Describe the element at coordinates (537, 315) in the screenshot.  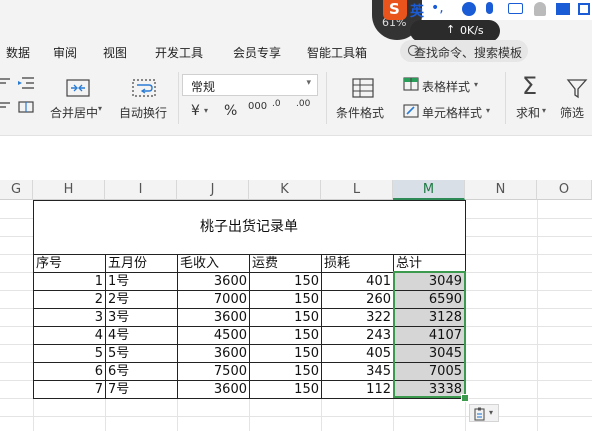
I see `grid-line` at that location.